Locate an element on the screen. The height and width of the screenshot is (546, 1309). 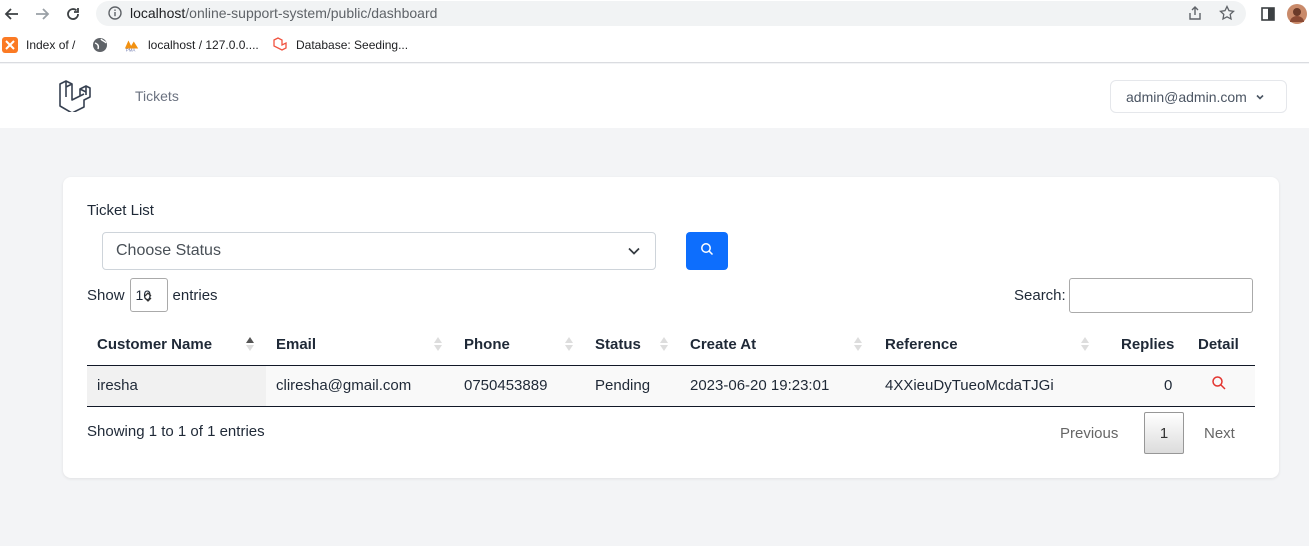
bookmark-globe is located at coordinates (104, 45).